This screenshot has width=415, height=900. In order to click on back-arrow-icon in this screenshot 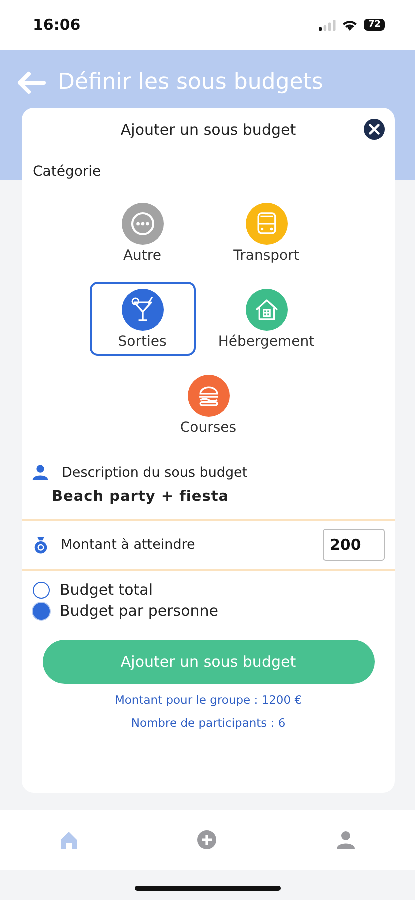, I will do `click(31, 82)`.